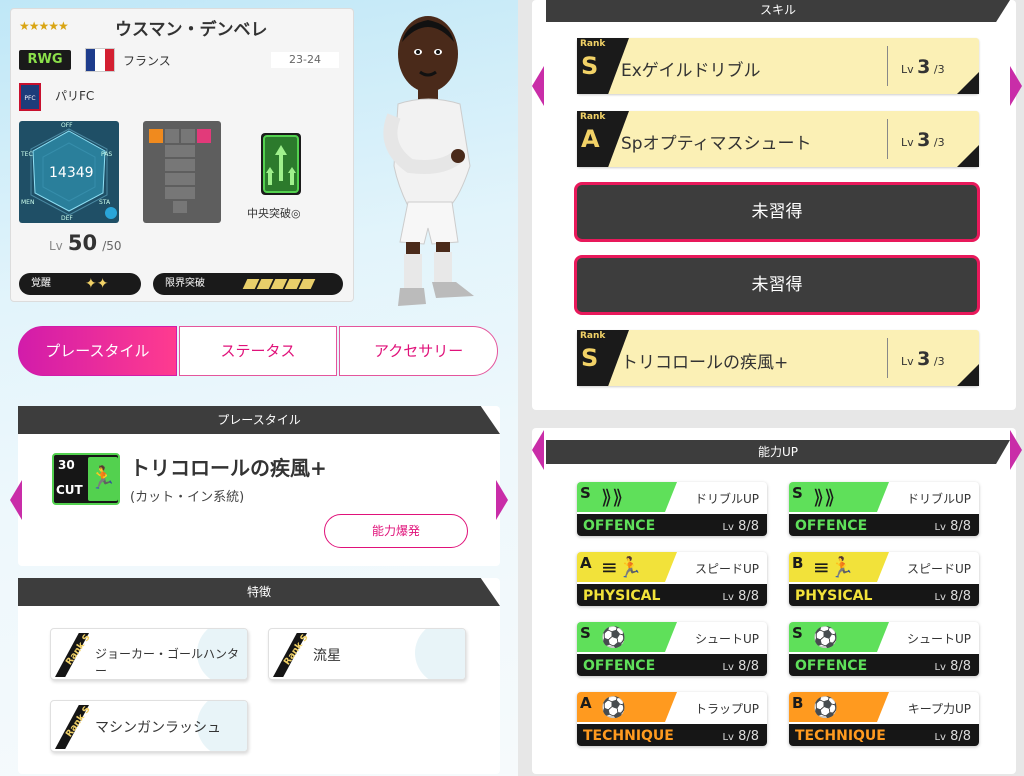 The width and height of the screenshot is (1024, 776). I want to click on france-flag-icon, so click(100, 60).